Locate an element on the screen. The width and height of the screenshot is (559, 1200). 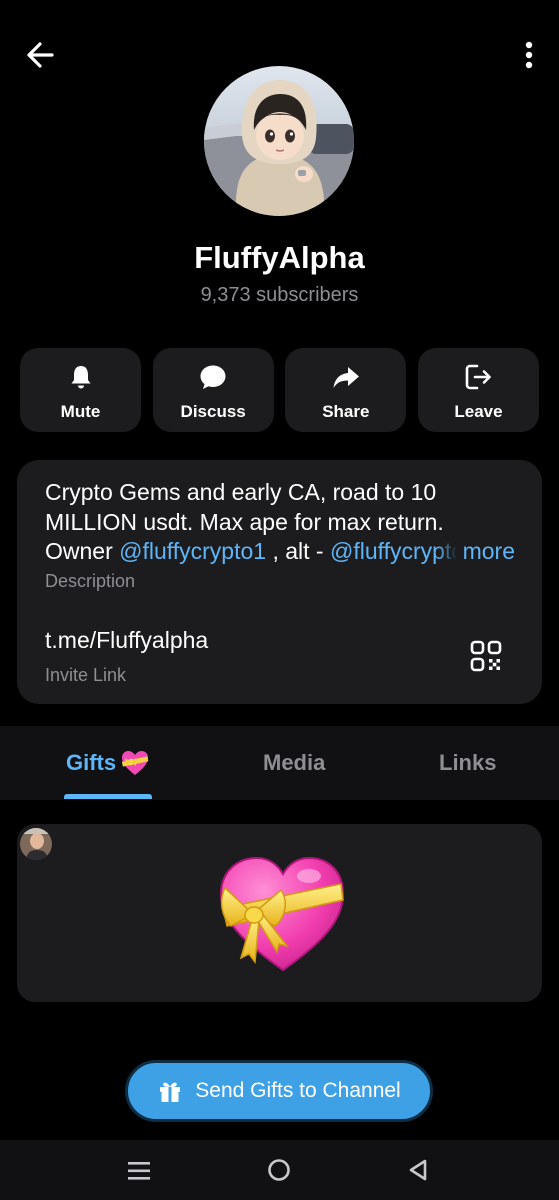
leave-label: Leave is located at coordinates (478, 411).